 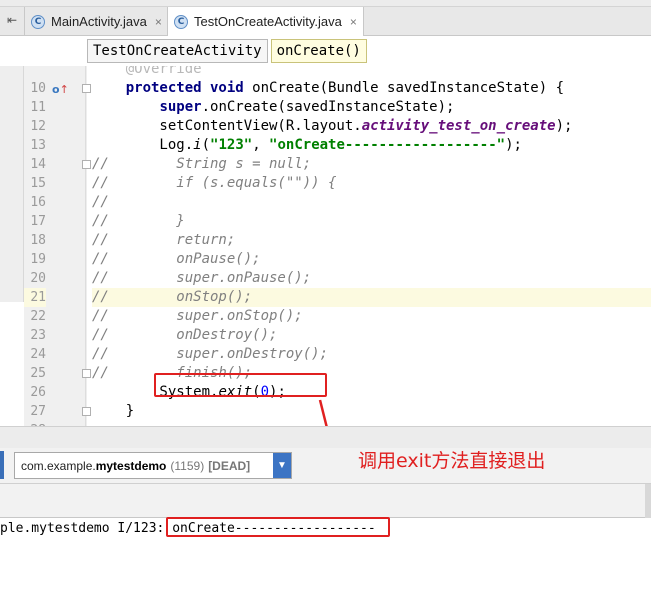 I want to click on logcat-device-bar: com.example. mytestdemo (1159) [DEAD] ▼, so click(x=325, y=466).